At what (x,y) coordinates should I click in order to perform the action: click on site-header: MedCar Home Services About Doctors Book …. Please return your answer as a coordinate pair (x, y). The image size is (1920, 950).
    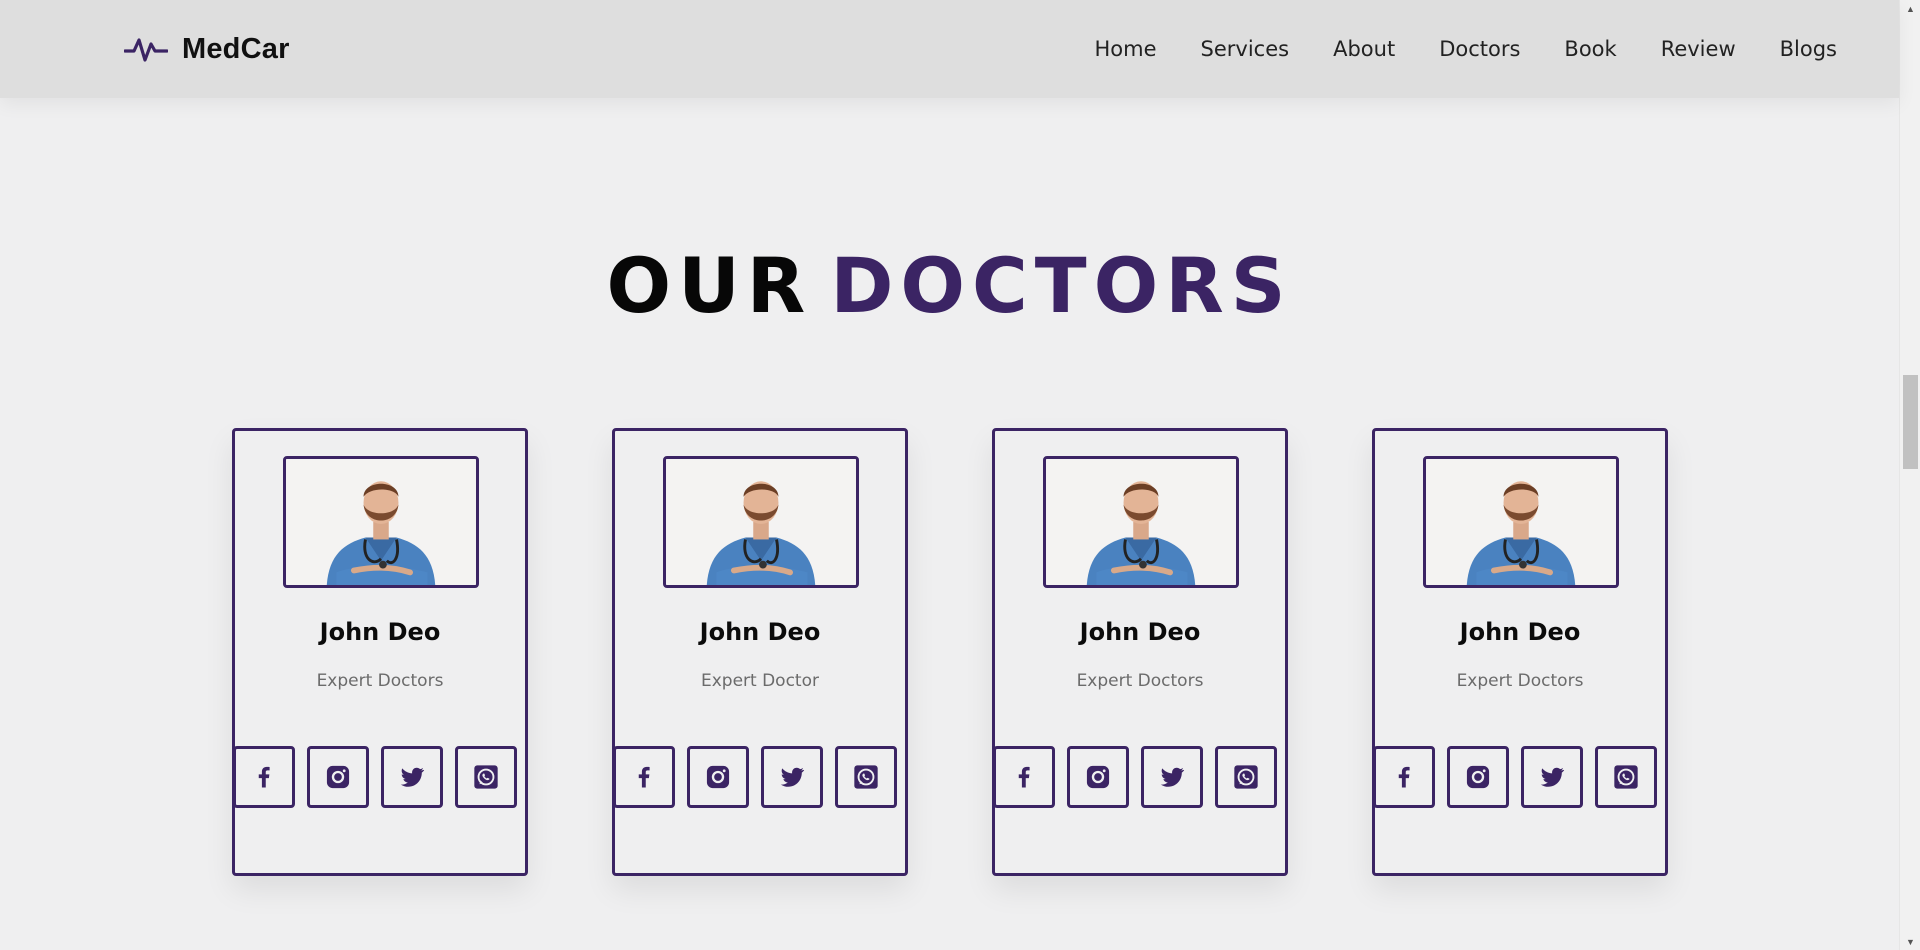
    Looking at the image, I should click on (949, 49).